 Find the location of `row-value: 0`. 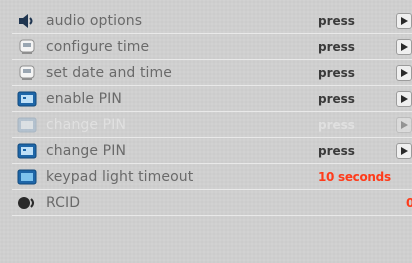

row-value: 0 is located at coordinates (409, 202).